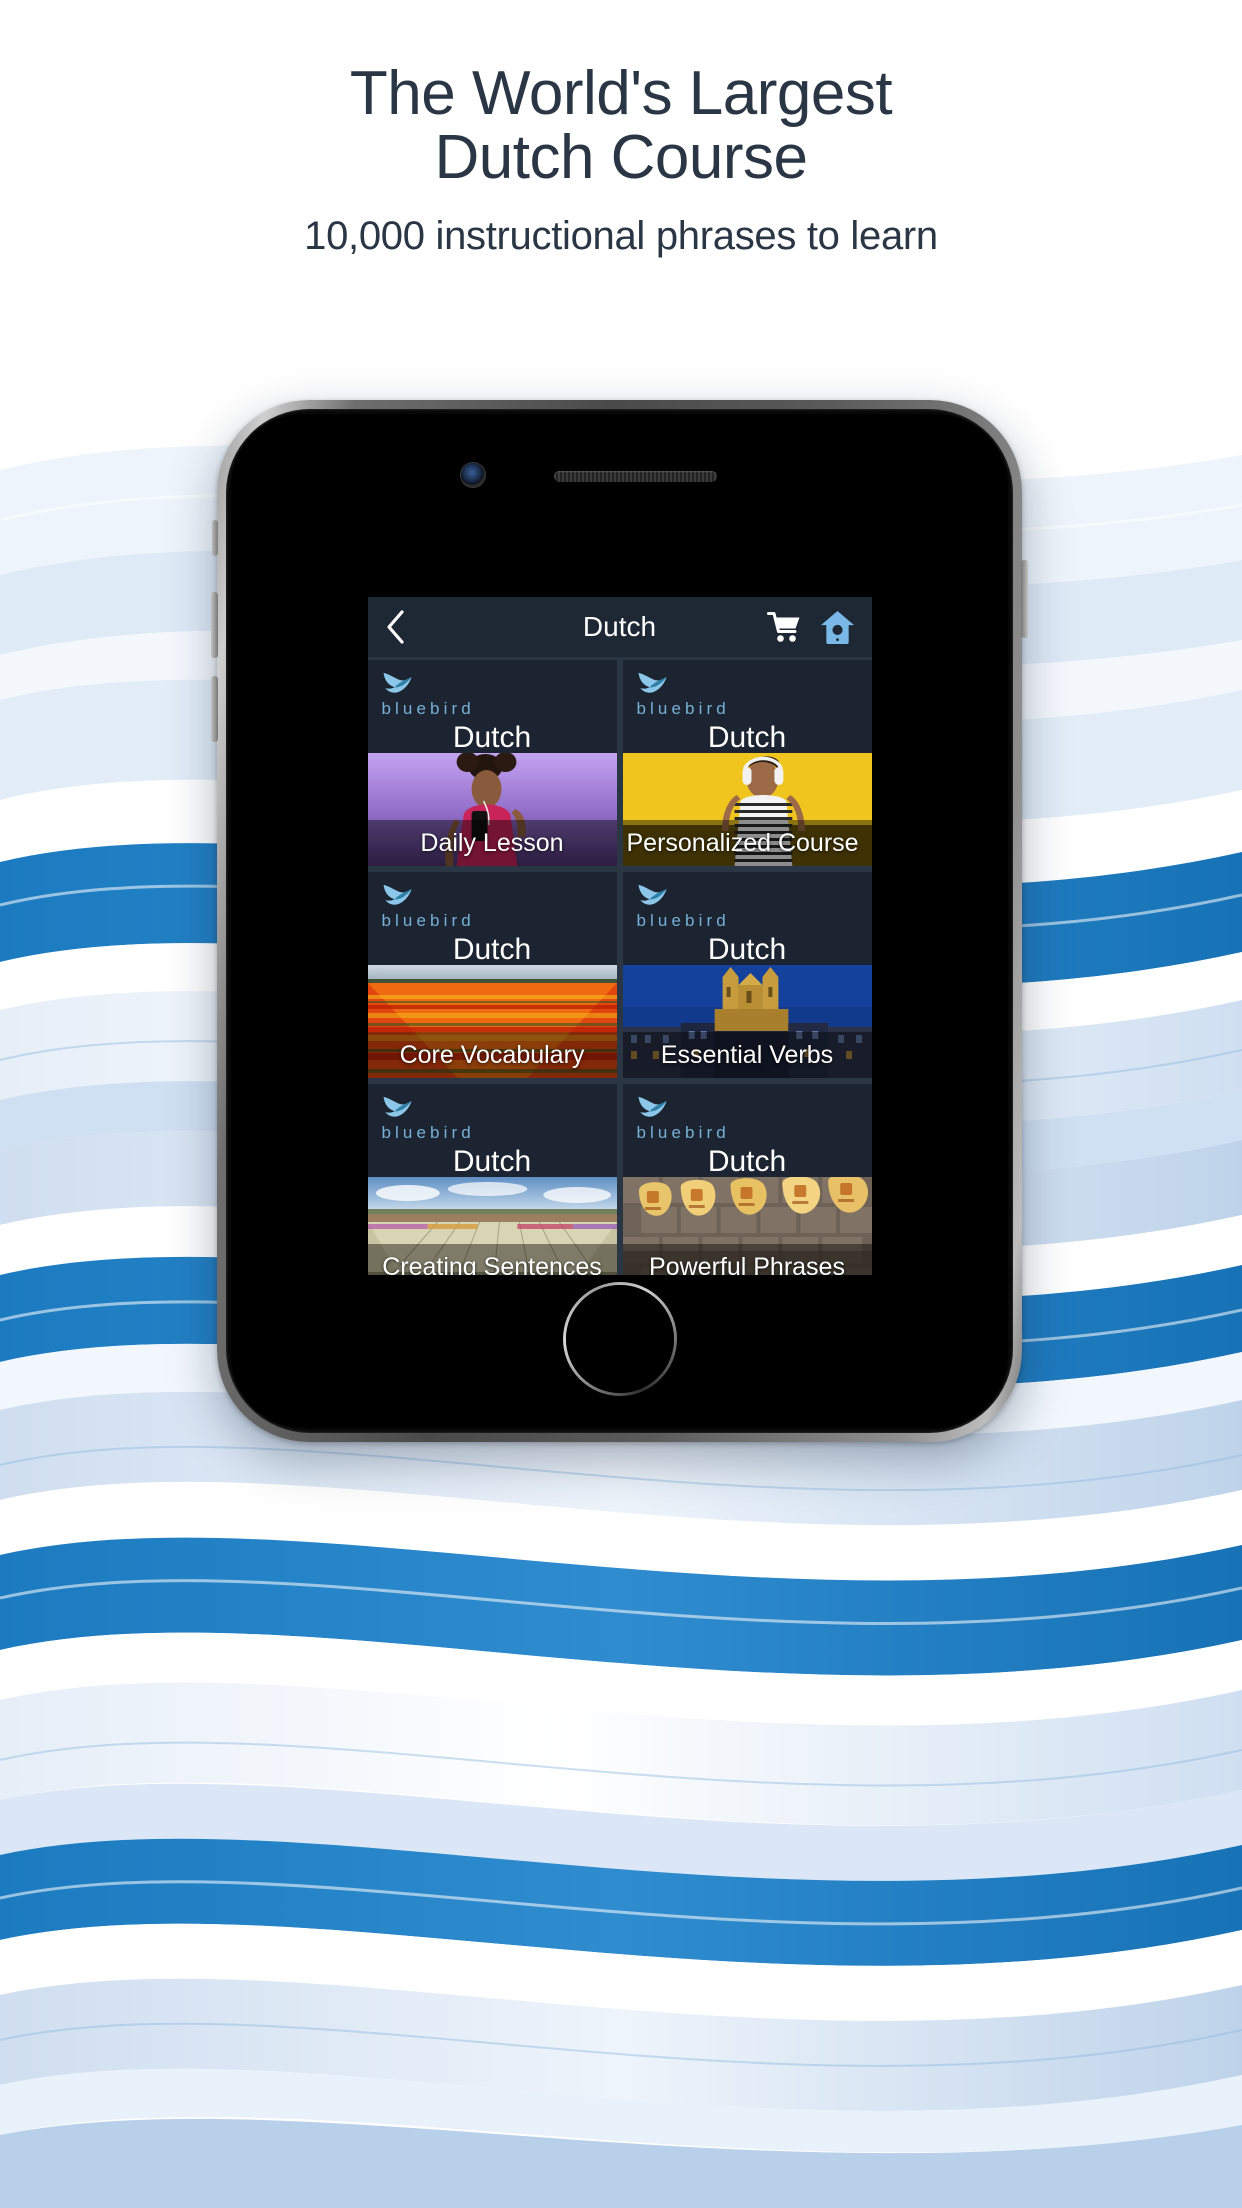 Image resolution: width=1242 pixels, height=2208 pixels. What do you see at coordinates (1024, 599) in the screenshot?
I see `phone-power-button` at bounding box center [1024, 599].